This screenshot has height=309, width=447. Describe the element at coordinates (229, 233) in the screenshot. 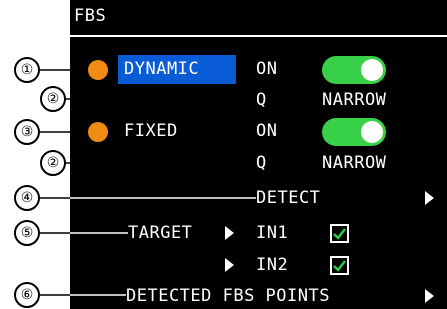

I see `target-in1-arrow-icon` at that location.